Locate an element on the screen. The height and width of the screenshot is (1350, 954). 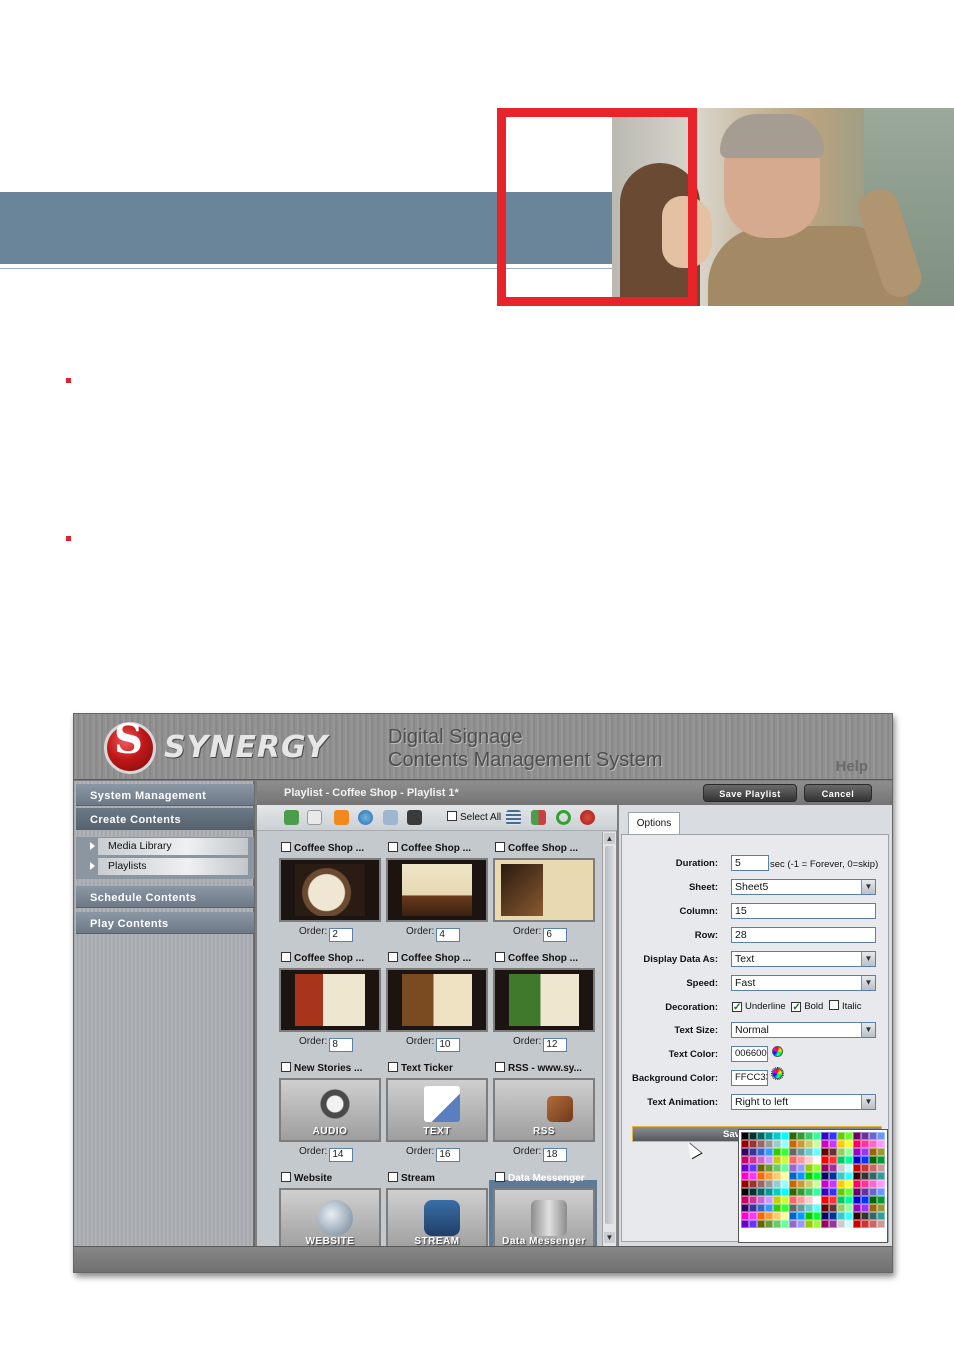
order-input: 16 is located at coordinates (448, 1155).